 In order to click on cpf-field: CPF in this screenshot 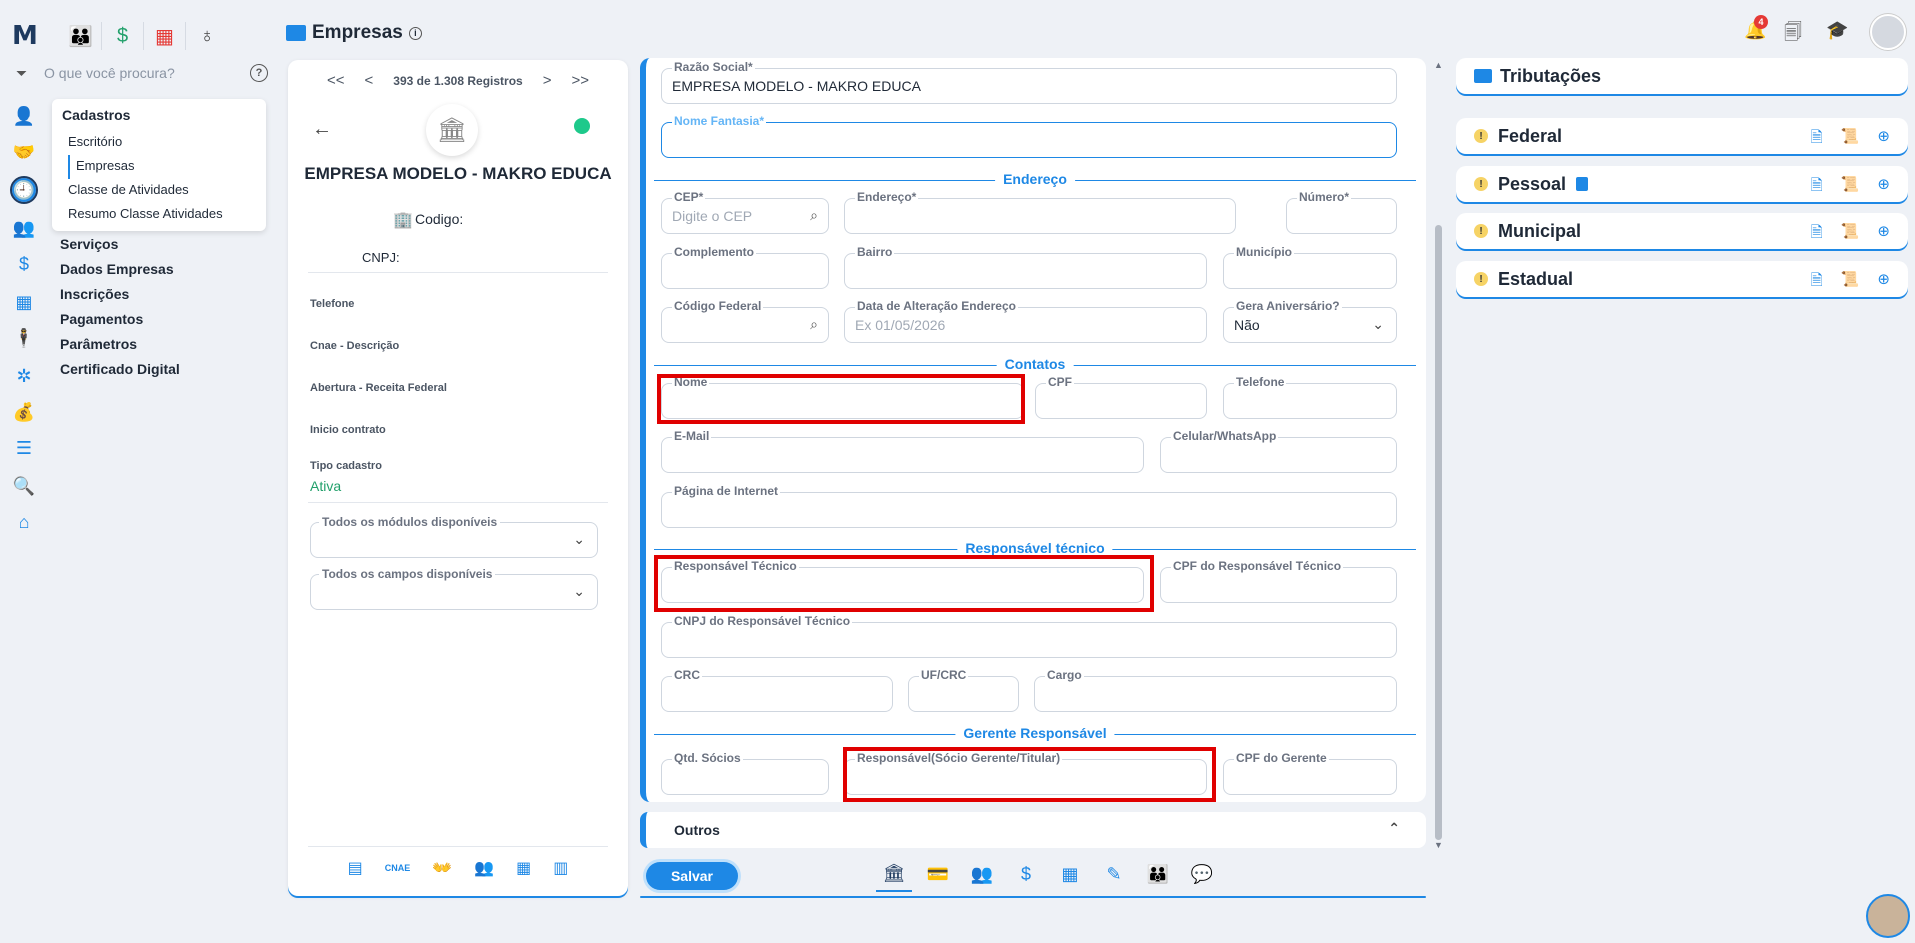, I will do `click(1121, 397)`.